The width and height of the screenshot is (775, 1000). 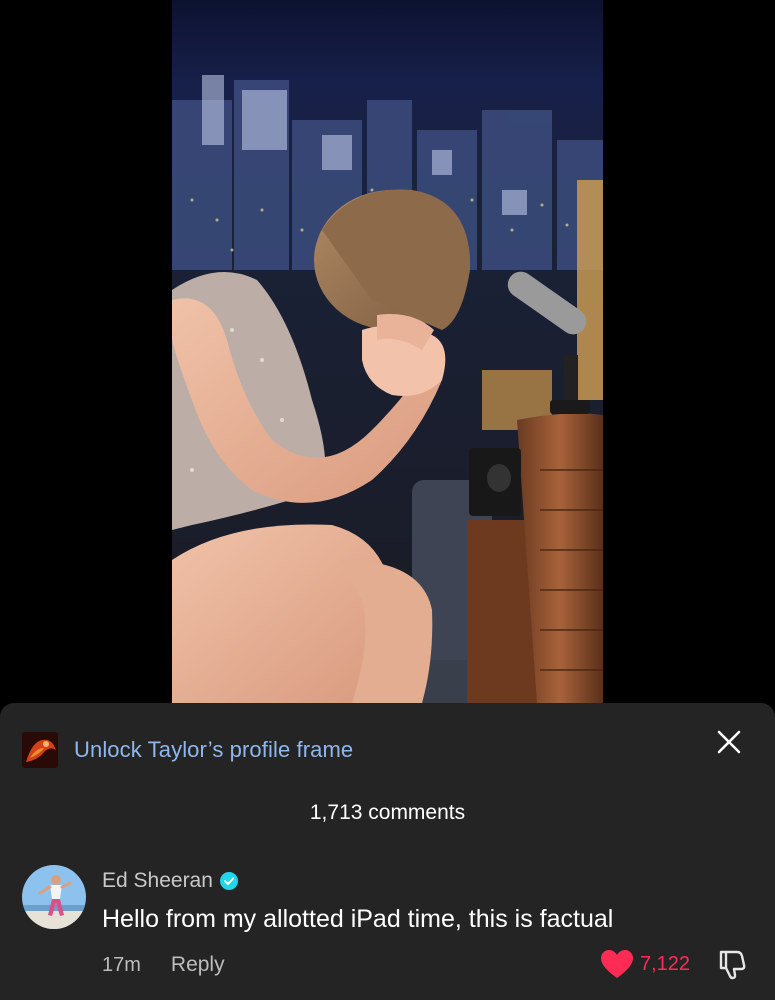 I want to click on heart-icon, so click(x=617, y=964).